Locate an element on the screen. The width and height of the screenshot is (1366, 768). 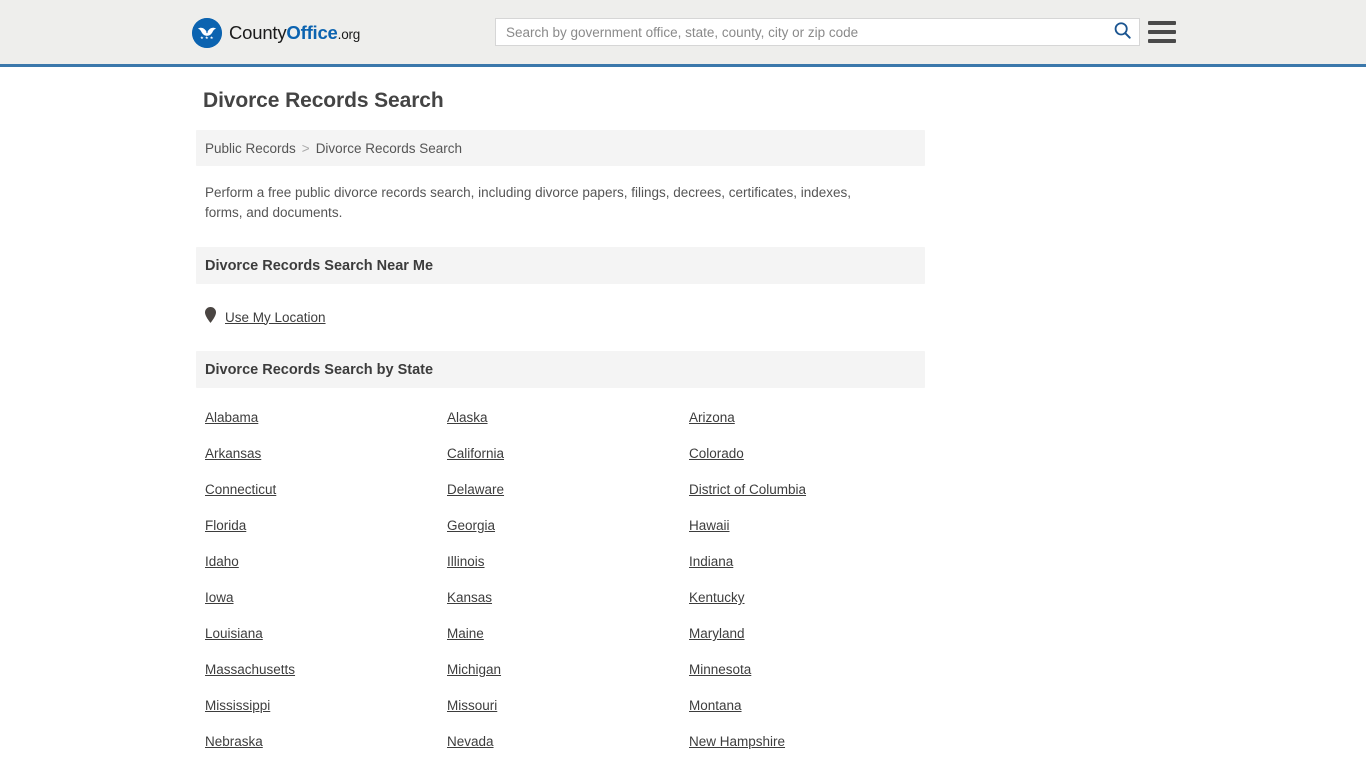
search-icon is located at coordinates (1122, 32).